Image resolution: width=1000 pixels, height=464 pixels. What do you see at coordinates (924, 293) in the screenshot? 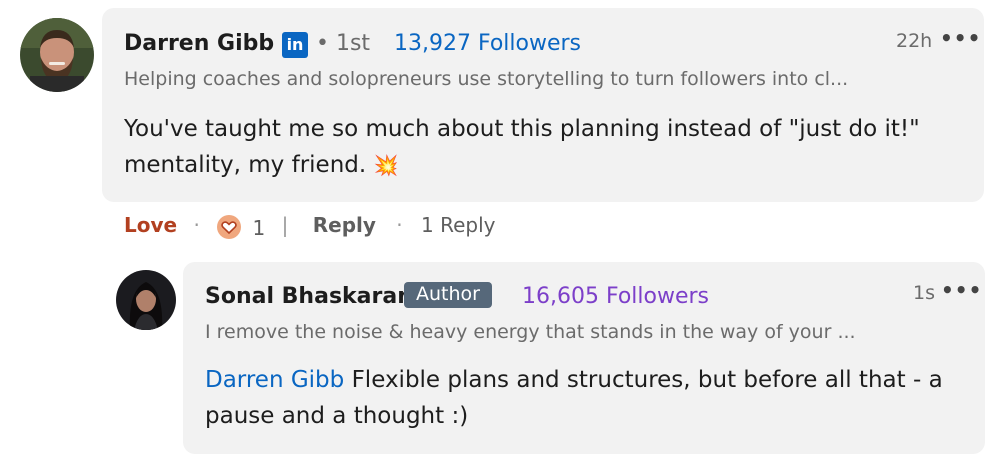
I see `reply-timestamp: 1s` at bounding box center [924, 293].